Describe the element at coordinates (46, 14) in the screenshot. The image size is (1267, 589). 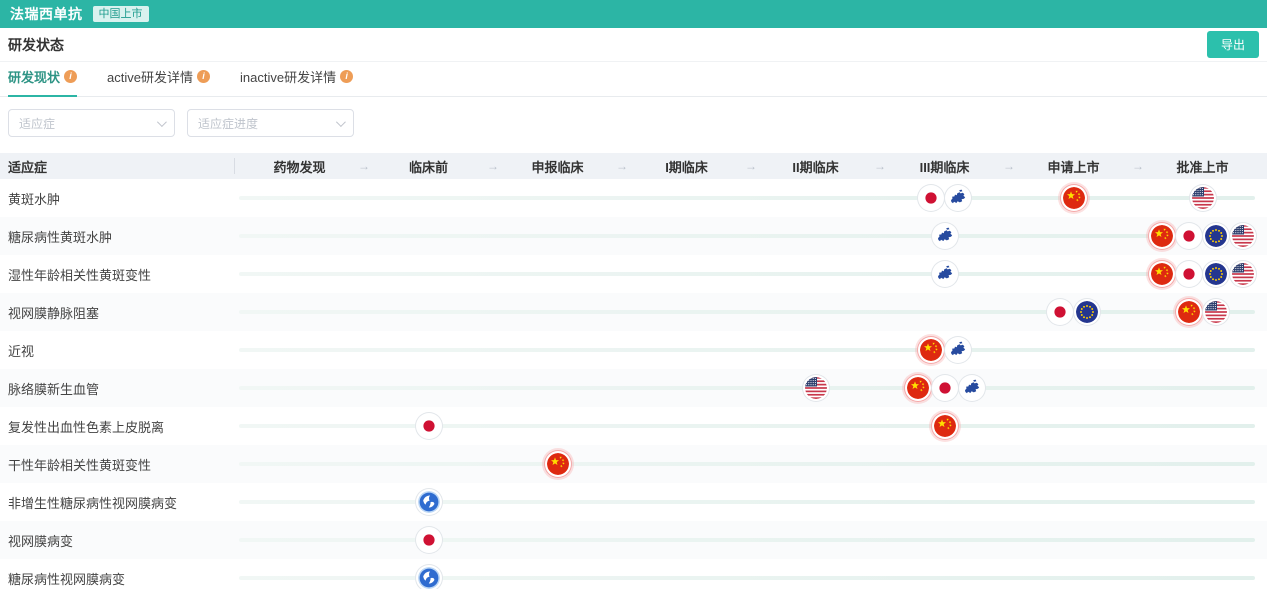
I see `page-title: 法瑞西单抗` at that location.